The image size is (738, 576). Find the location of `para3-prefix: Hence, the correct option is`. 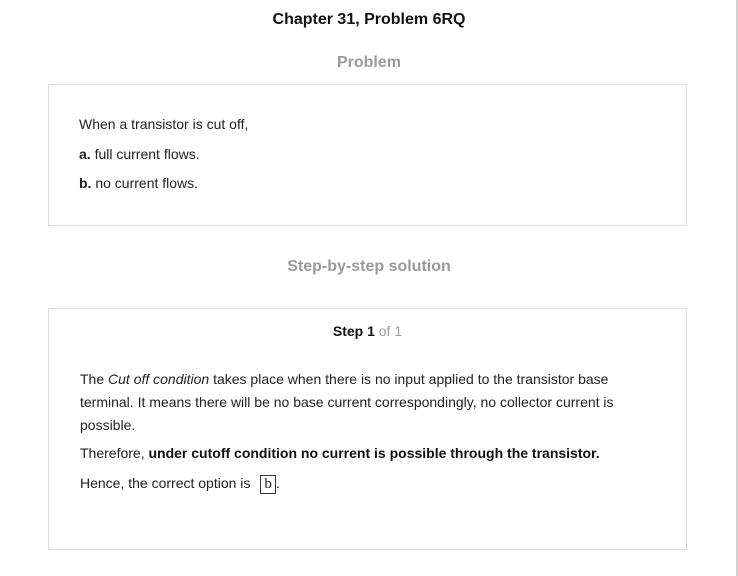

para3-prefix: Hence, the correct option is is located at coordinates (167, 483).